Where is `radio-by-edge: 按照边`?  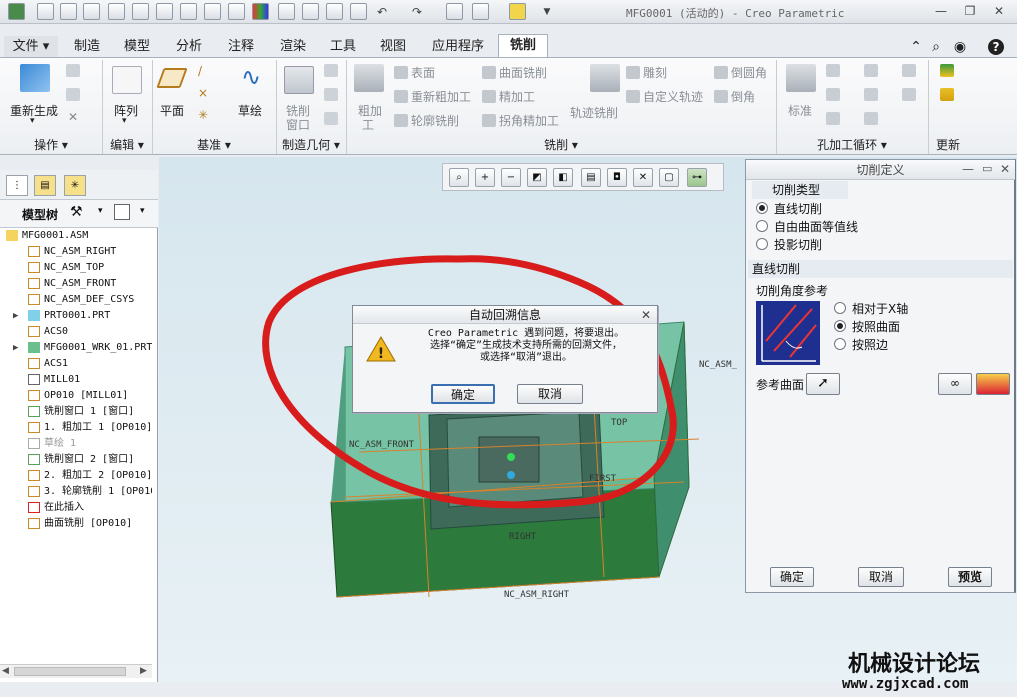
radio-by-edge: 按照边 is located at coordinates (861, 344).